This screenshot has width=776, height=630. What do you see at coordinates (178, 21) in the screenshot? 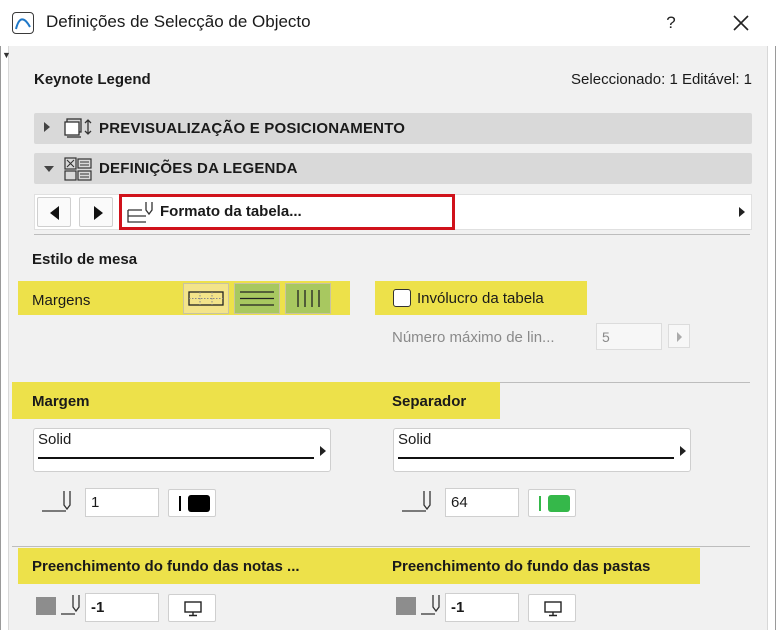
I see `window-title: Definições de Selecção de Objecto` at bounding box center [178, 21].